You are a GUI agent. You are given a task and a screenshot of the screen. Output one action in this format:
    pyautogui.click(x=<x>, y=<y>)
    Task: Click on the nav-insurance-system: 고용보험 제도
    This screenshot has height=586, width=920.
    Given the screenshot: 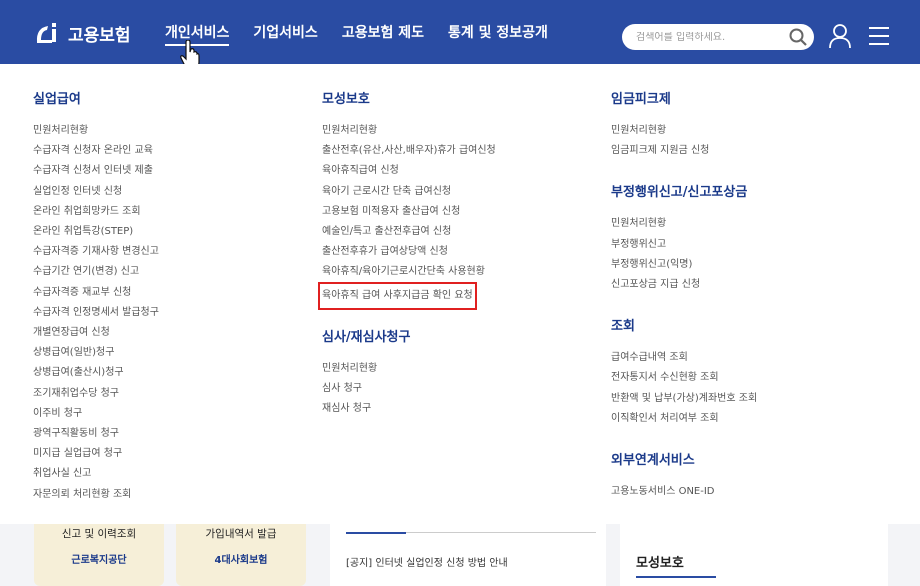 What is the action you would take?
    pyautogui.click(x=383, y=32)
    